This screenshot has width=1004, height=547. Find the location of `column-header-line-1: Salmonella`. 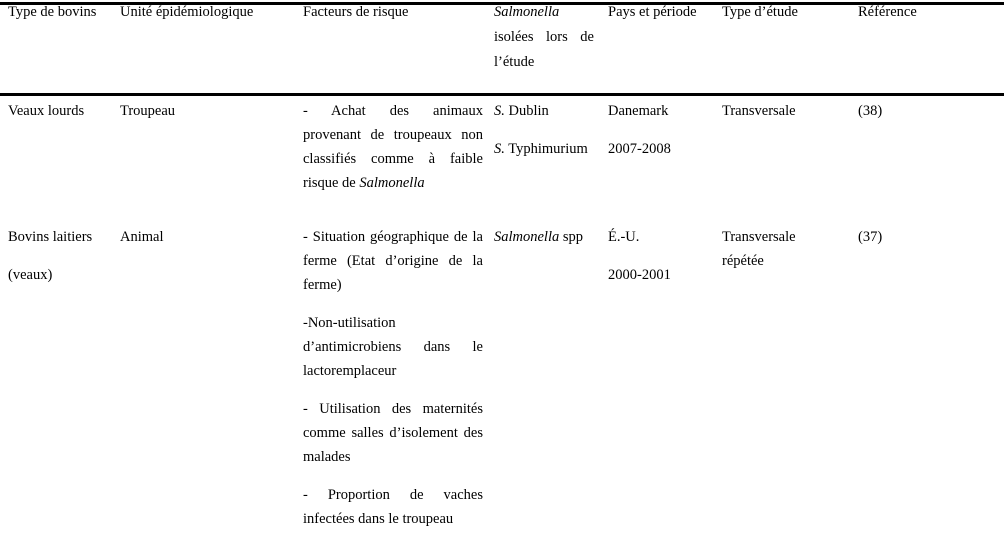

column-header-line-1: Salmonella is located at coordinates (551, 12).